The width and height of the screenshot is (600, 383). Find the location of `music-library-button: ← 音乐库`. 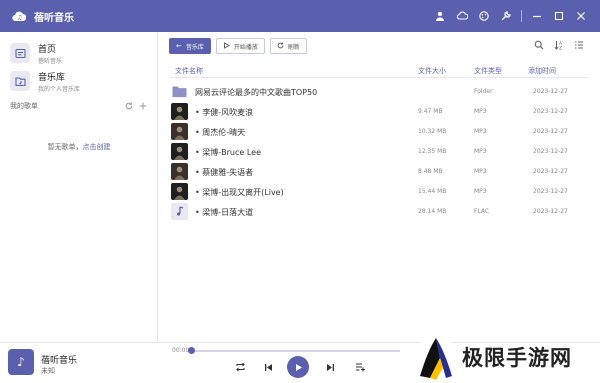

music-library-button: ← 音乐库 is located at coordinates (190, 46).